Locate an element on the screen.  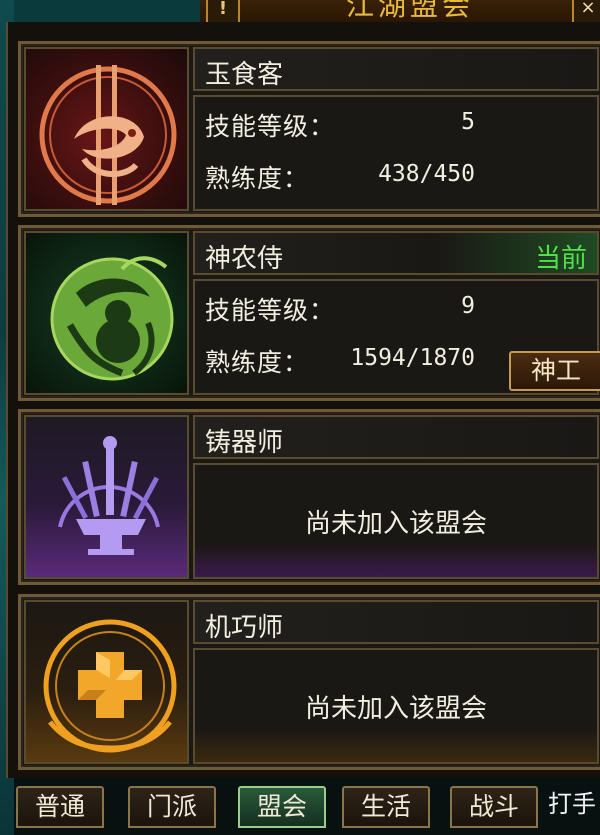
shengong-button: 神工 is located at coordinates (554, 371).